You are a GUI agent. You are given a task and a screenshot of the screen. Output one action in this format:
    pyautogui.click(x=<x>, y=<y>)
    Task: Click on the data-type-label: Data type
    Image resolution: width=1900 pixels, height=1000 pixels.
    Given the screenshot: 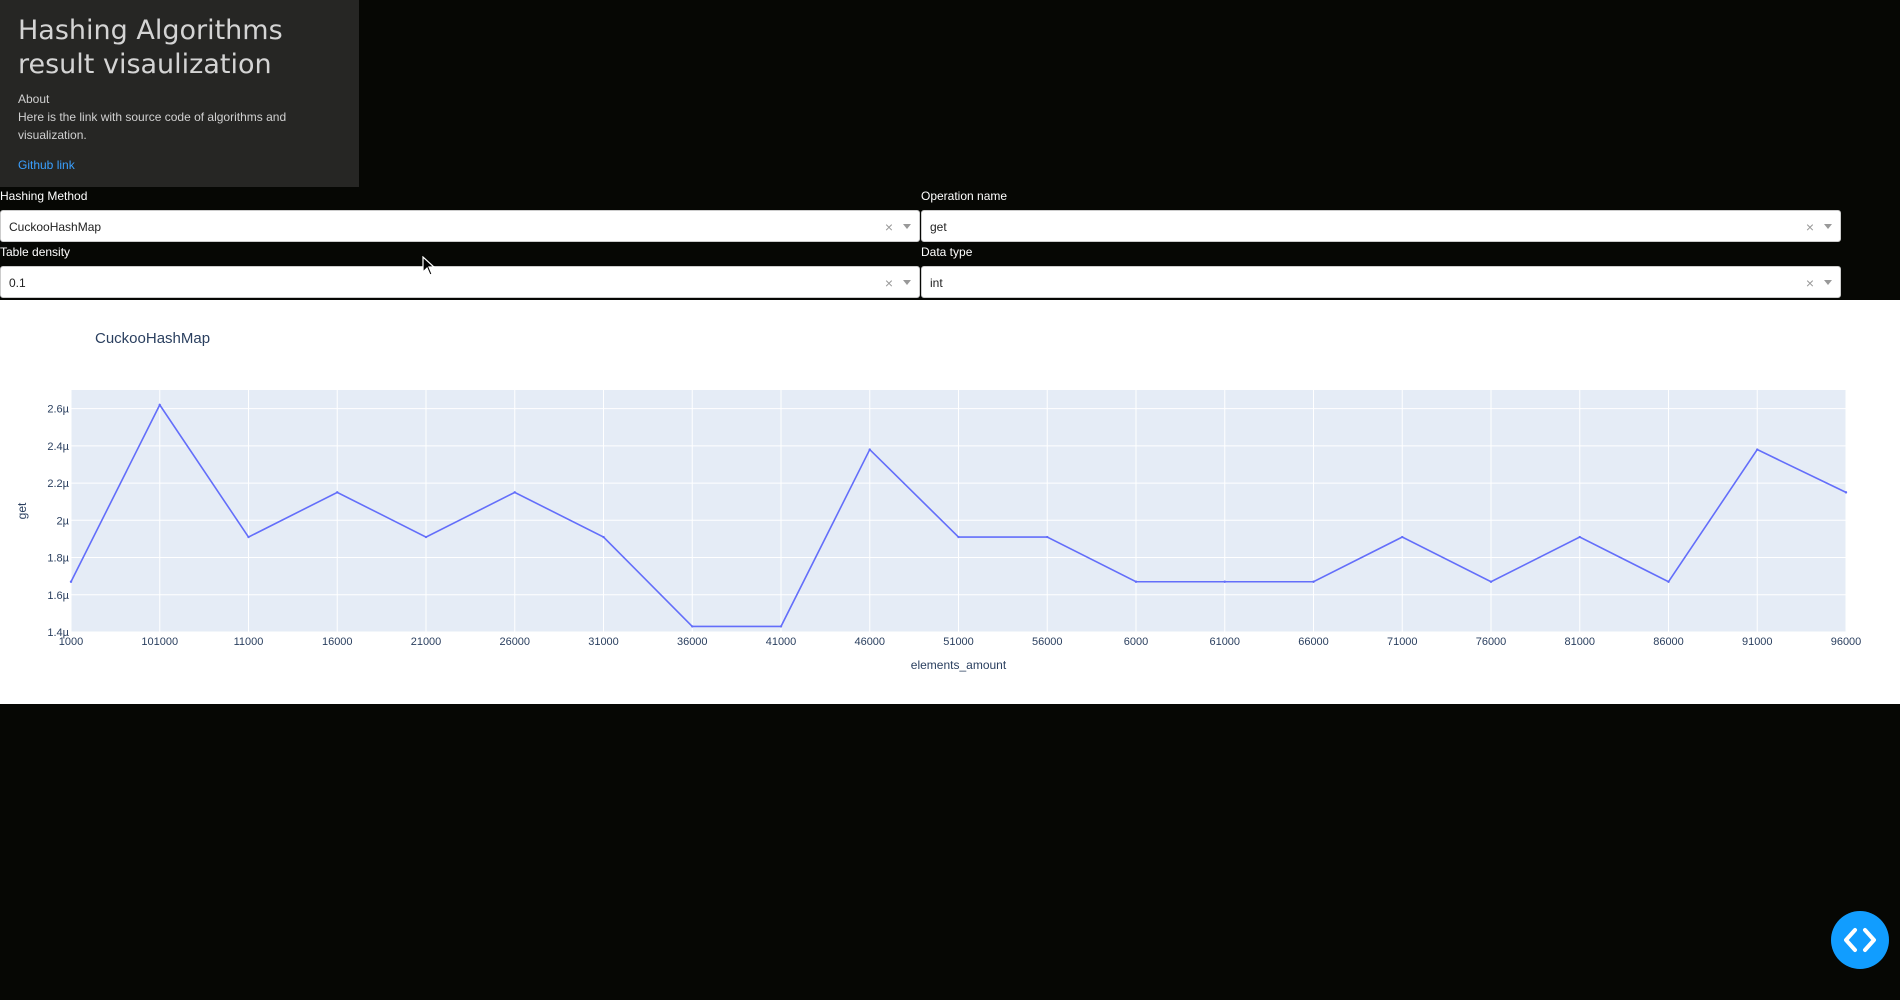 What is the action you would take?
    pyautogui.click(x=947, y=252)
    